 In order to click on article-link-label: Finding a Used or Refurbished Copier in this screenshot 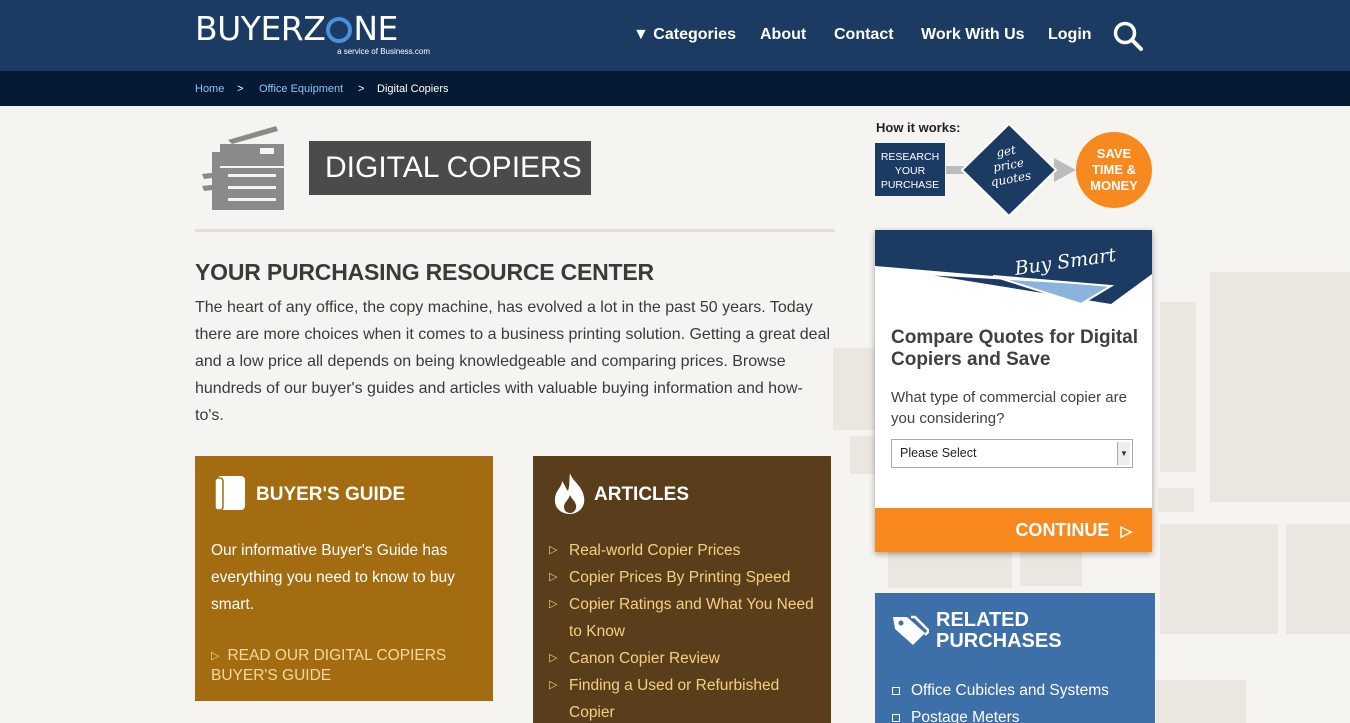, I will do `click(674, 699)`.